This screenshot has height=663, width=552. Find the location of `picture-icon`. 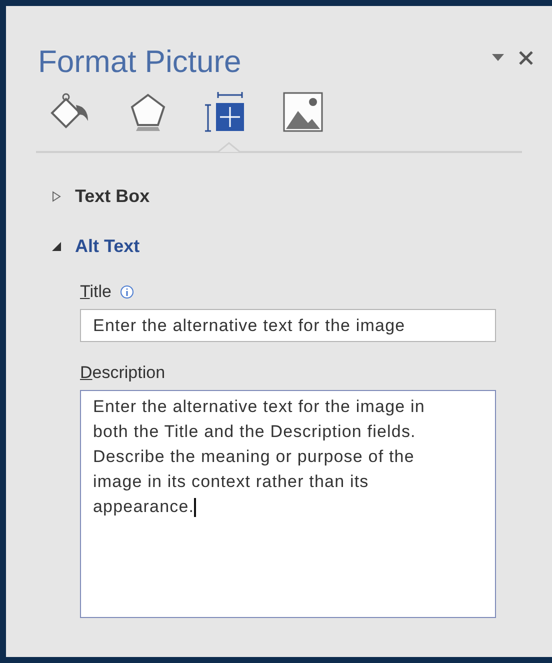

picture-icon is located at coordinates (303, 112).